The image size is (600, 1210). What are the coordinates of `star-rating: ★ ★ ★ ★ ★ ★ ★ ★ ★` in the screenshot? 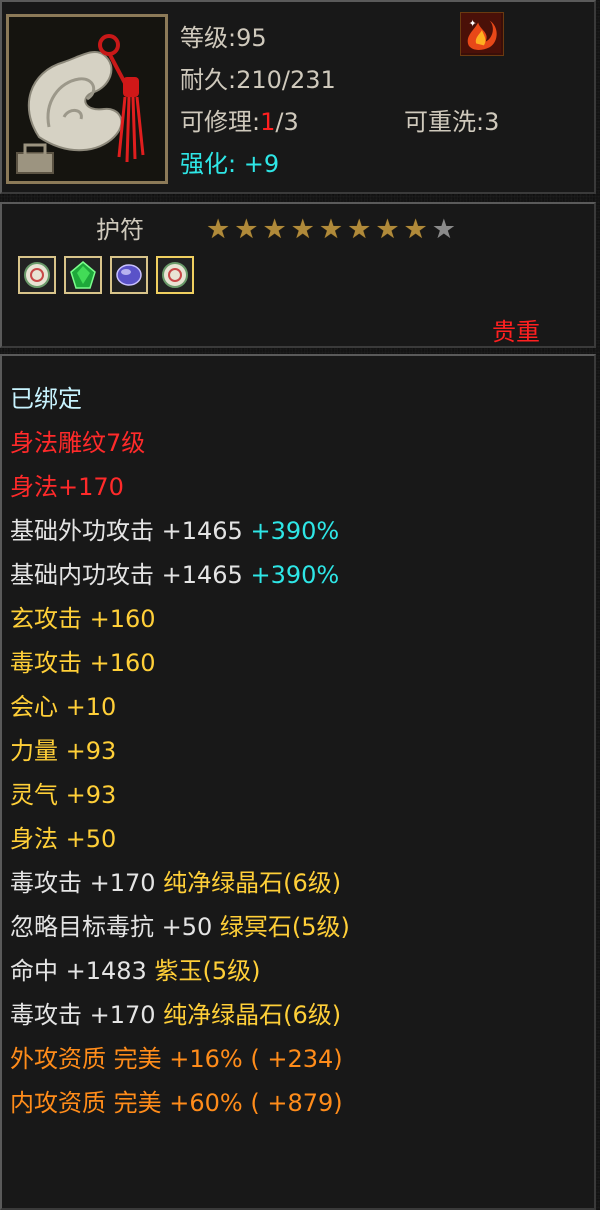 It's located at (331, 230).